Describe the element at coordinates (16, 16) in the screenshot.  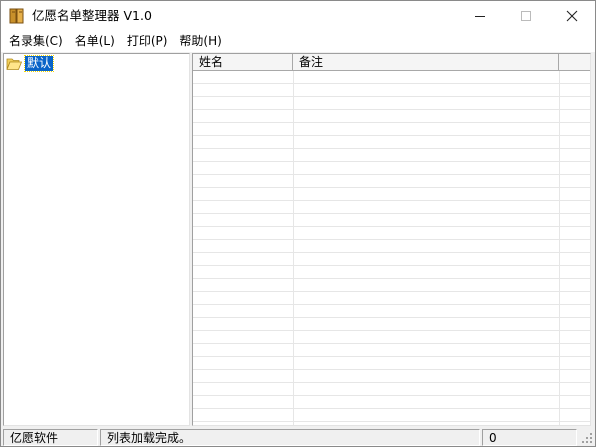
I see `book-icon` at that location.